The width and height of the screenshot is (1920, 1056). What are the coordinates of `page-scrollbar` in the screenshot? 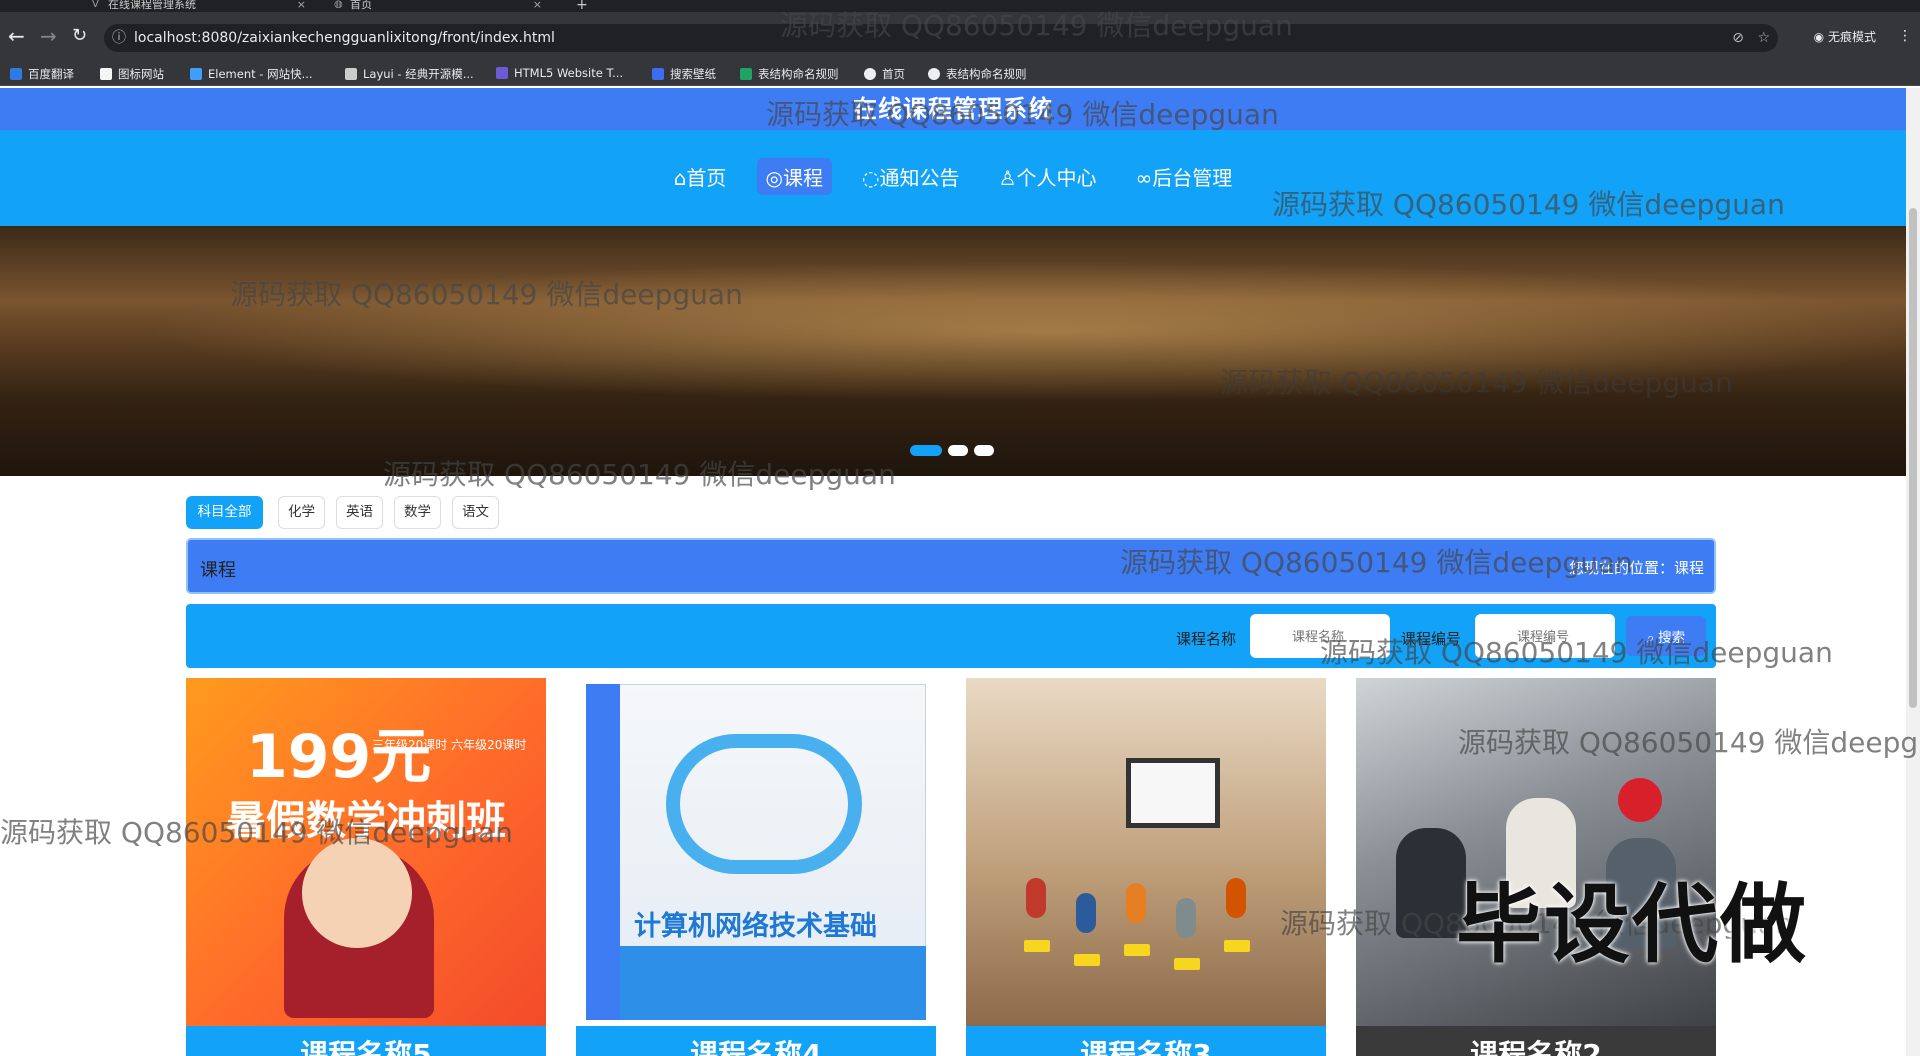 It's located at (1913, 572).